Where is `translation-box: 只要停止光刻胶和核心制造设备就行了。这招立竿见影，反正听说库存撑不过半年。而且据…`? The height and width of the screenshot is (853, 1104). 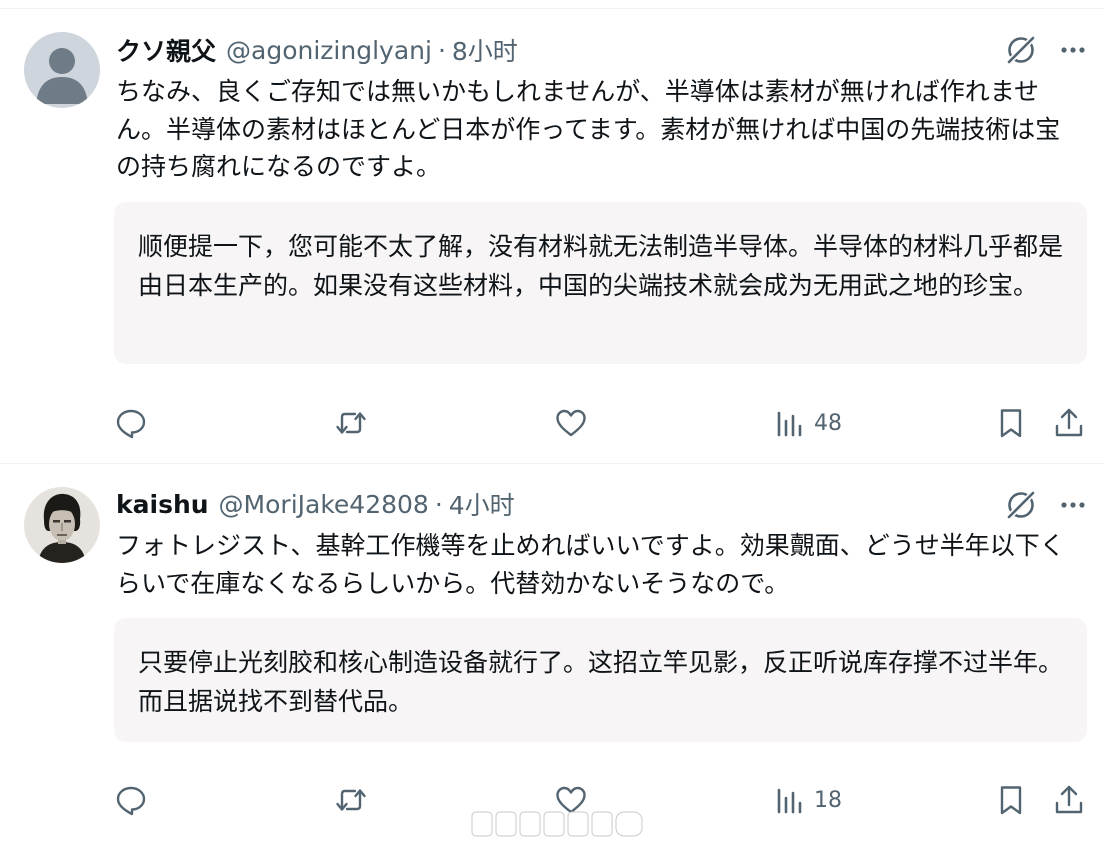 translation-box: 只要停止光刻胶和核心制造设备就行了。这招立竿见影，反正听说库存撑不过半年。而且据… is located at coordinates (600, 680).